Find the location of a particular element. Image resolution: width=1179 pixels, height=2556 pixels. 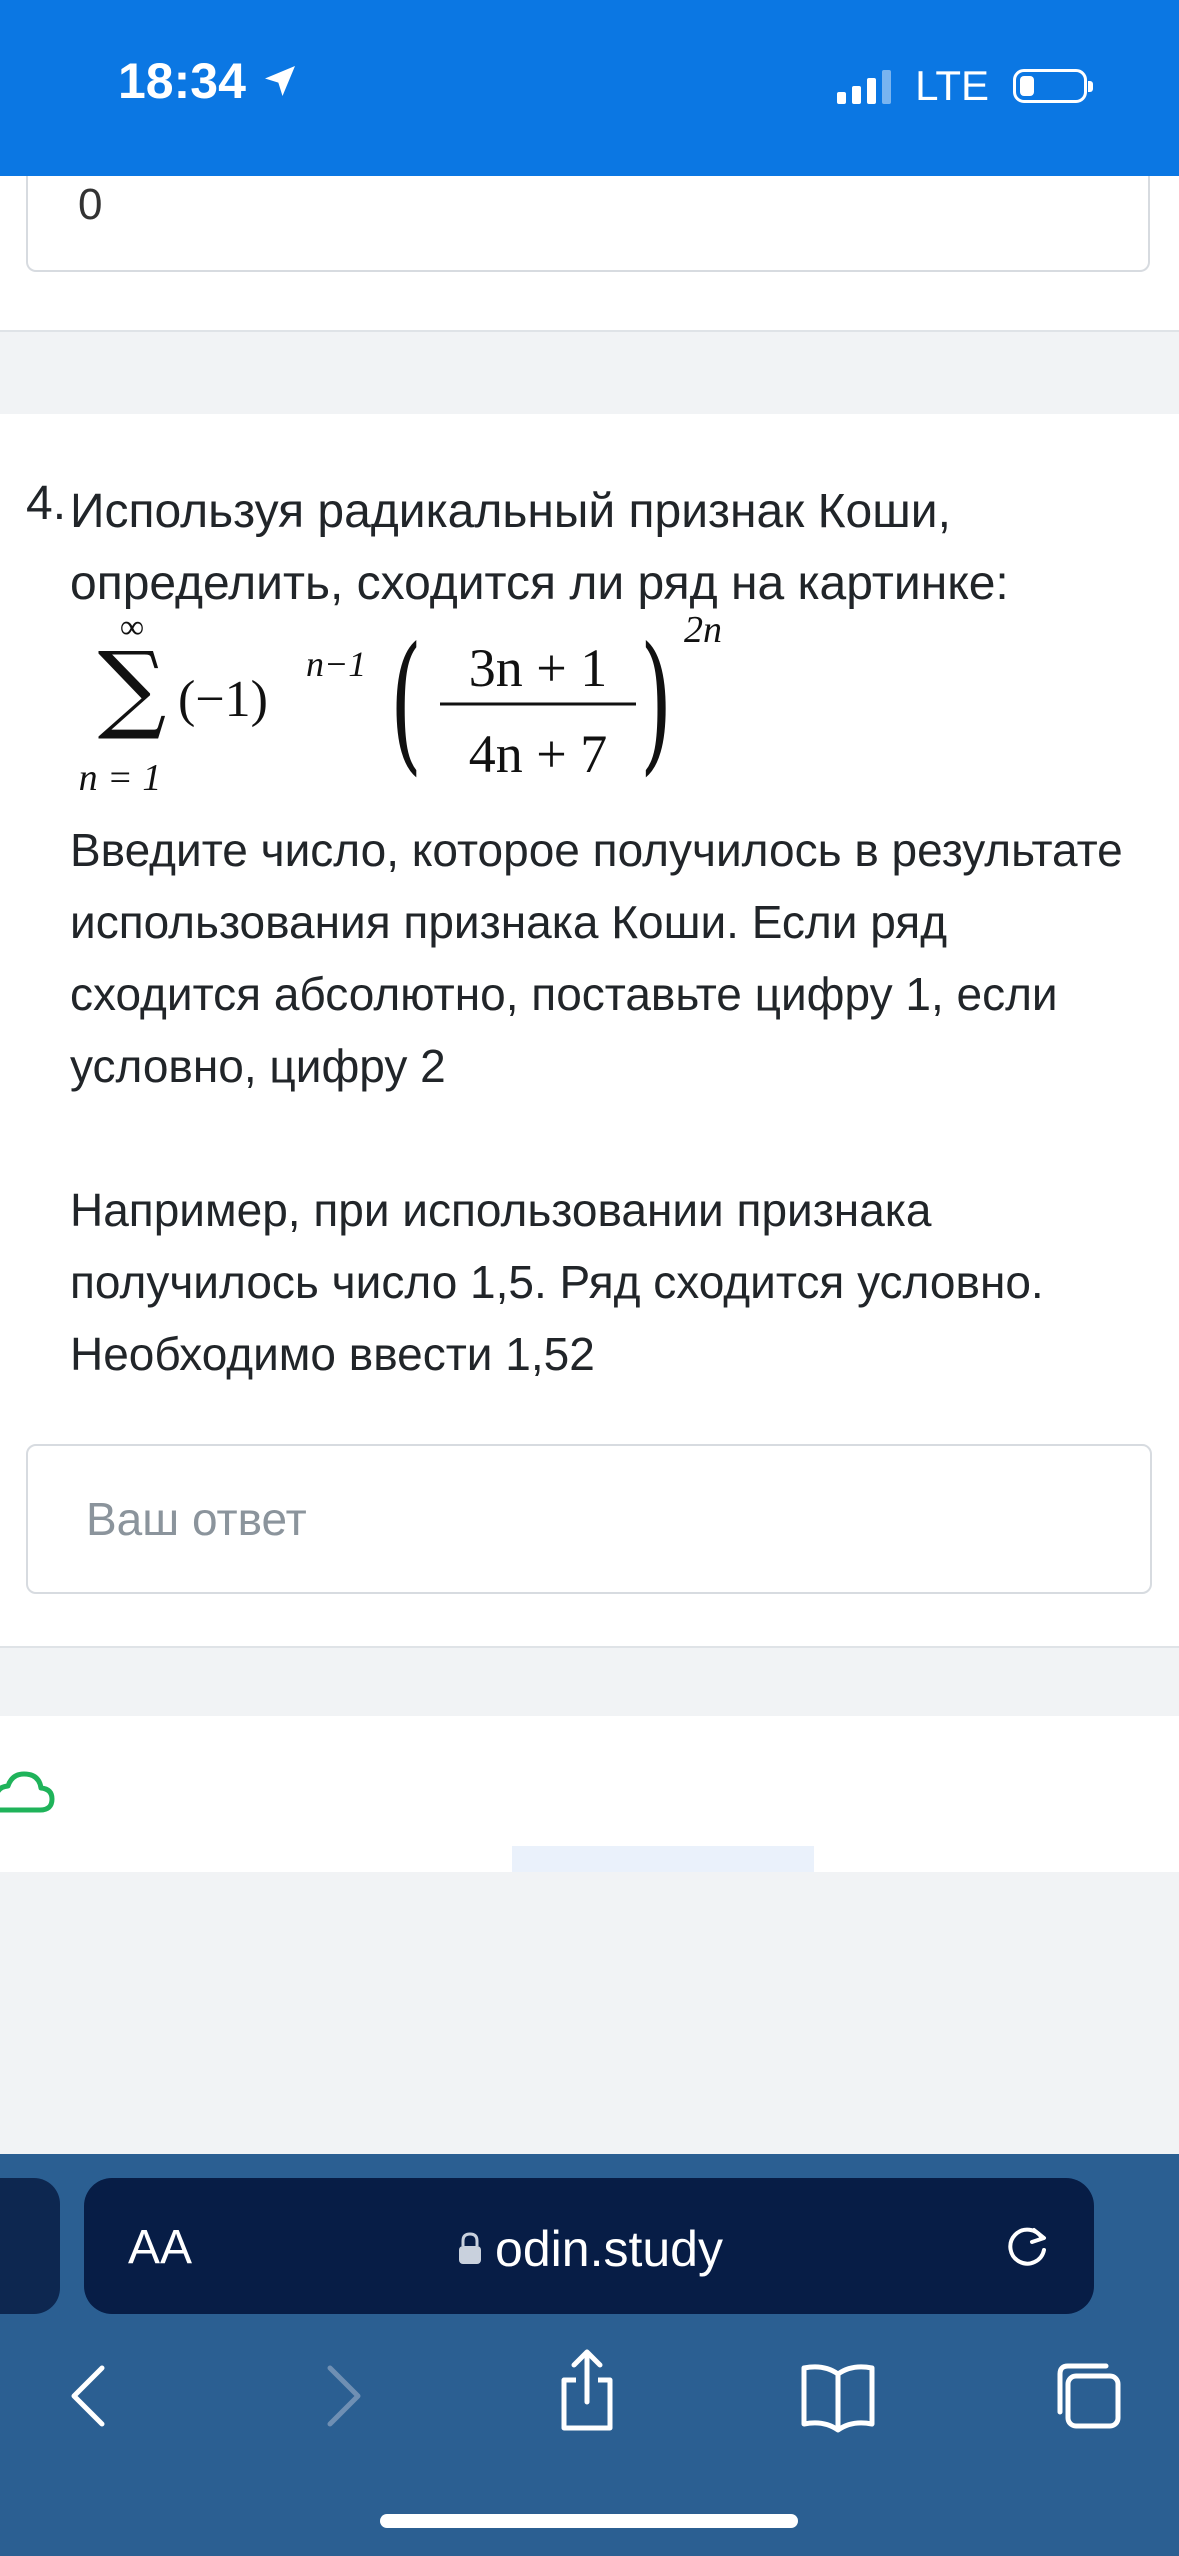

footer-tab is located at coordinates (663, 1859).